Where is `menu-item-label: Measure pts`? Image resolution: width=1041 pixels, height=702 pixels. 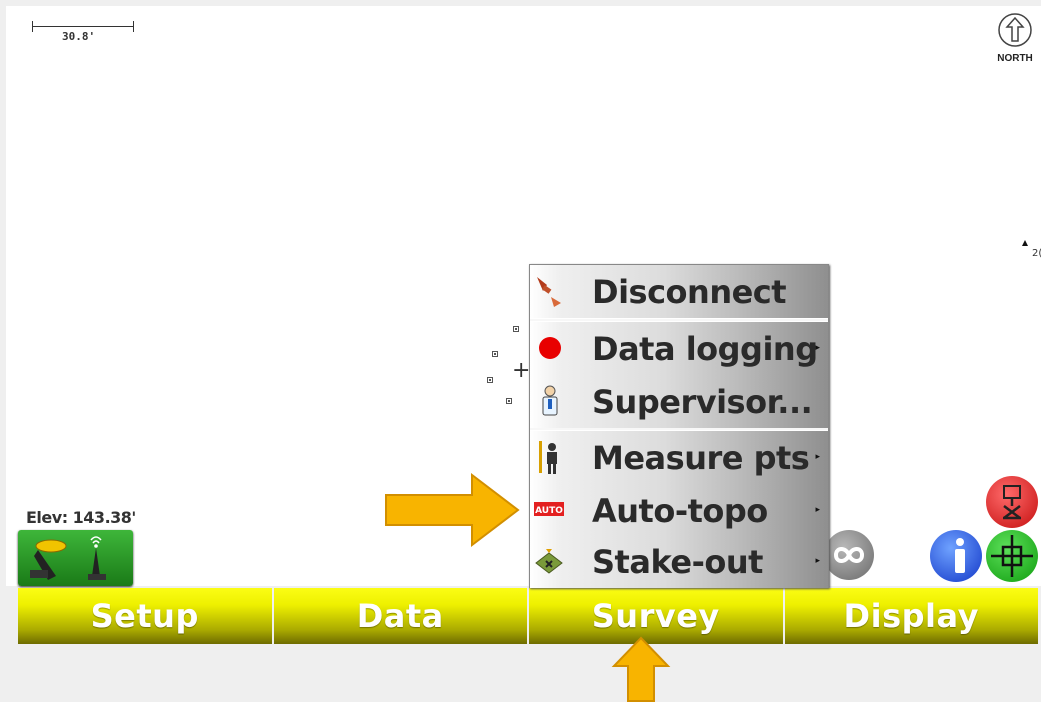
menu-item-label: Measure pts is located at coordinates (701, 458).